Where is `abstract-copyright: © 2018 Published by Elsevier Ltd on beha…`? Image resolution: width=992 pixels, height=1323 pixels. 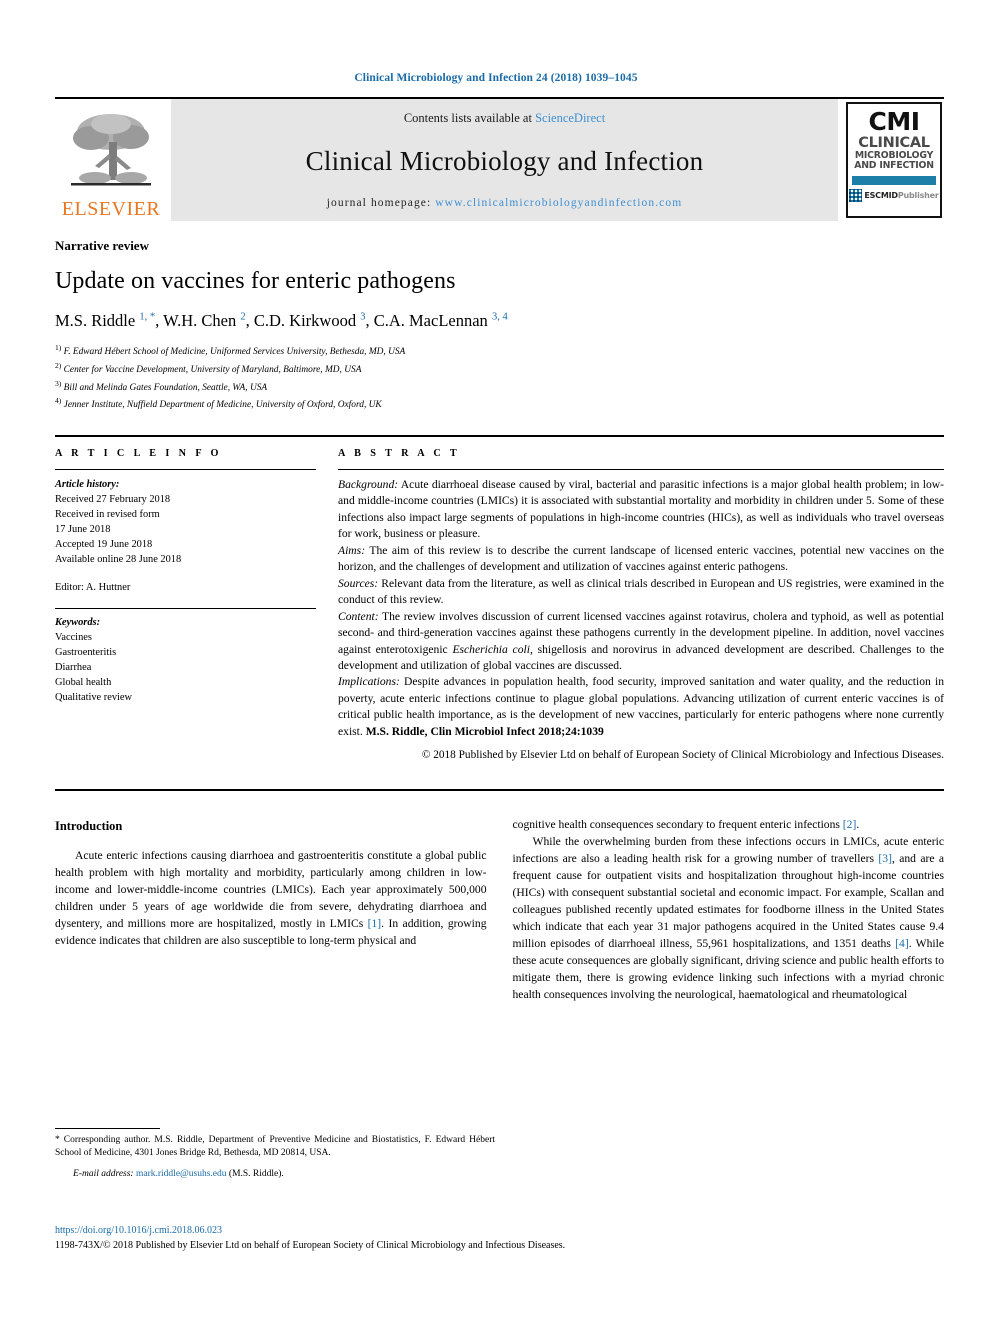 abstract-copyright: © 2018 Published by Elsevier Ltd on beha… is located at coordinates (682, 755).